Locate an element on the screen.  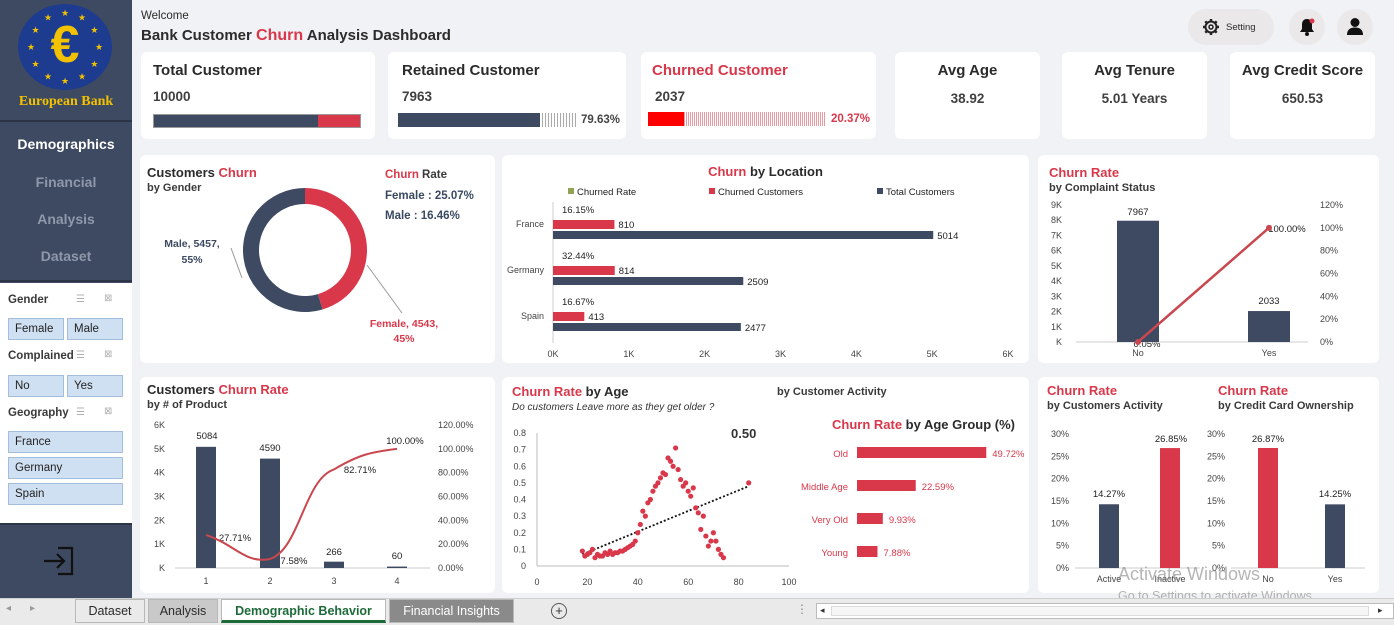
slicer-gender-male: Male is located at coordinates (95, 329).